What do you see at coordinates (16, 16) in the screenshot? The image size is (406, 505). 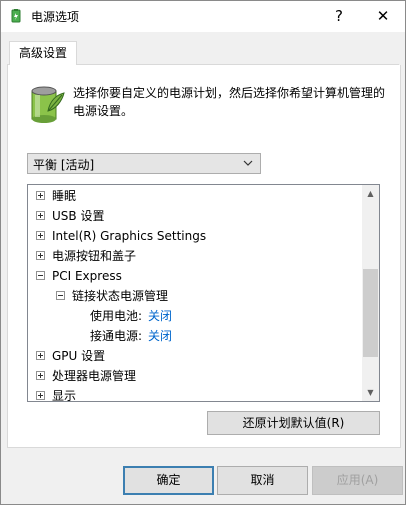 I see `power-options-icon` at bounding box center [16, 16].